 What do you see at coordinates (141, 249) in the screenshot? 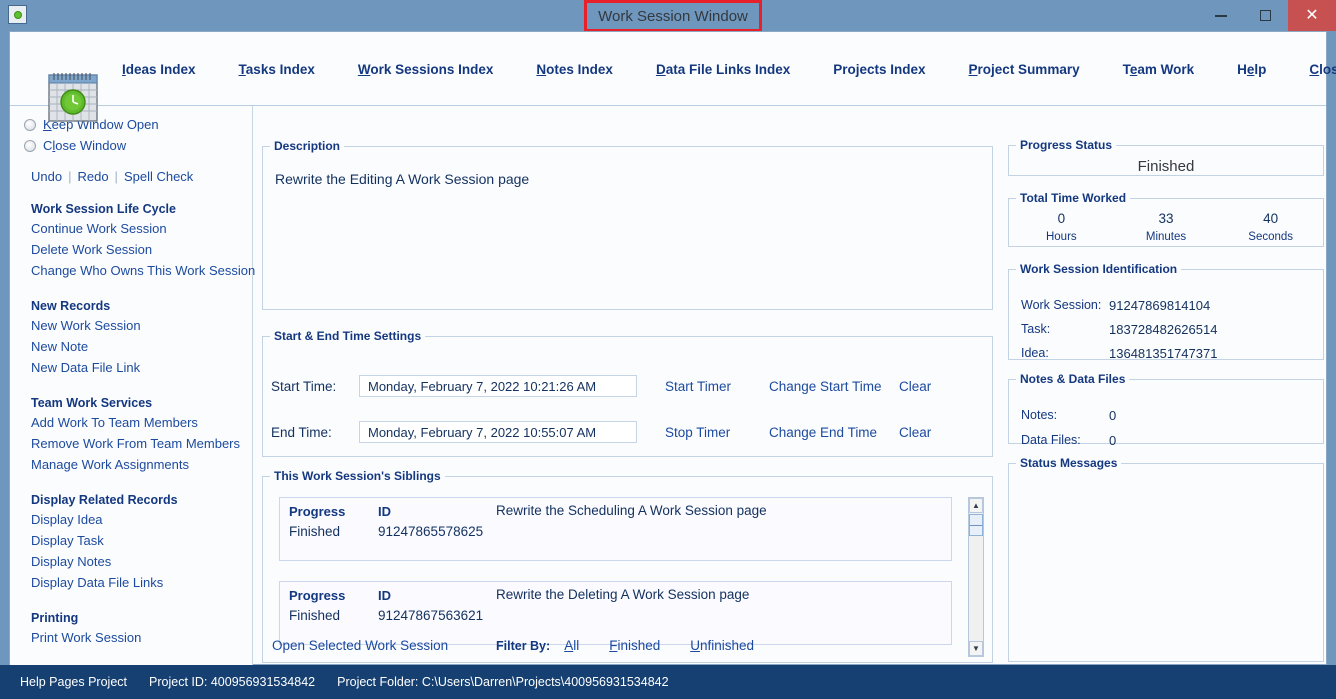
I see `sidebar-item-delete-work-session: Delete Work Session` at bounding box center [141, 249].